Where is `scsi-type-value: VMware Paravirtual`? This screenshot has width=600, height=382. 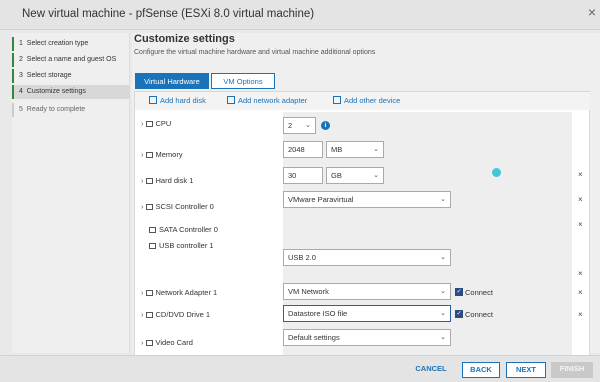 scsi-type-value: VMware Paravirtual is located at coordinates (321, 199).